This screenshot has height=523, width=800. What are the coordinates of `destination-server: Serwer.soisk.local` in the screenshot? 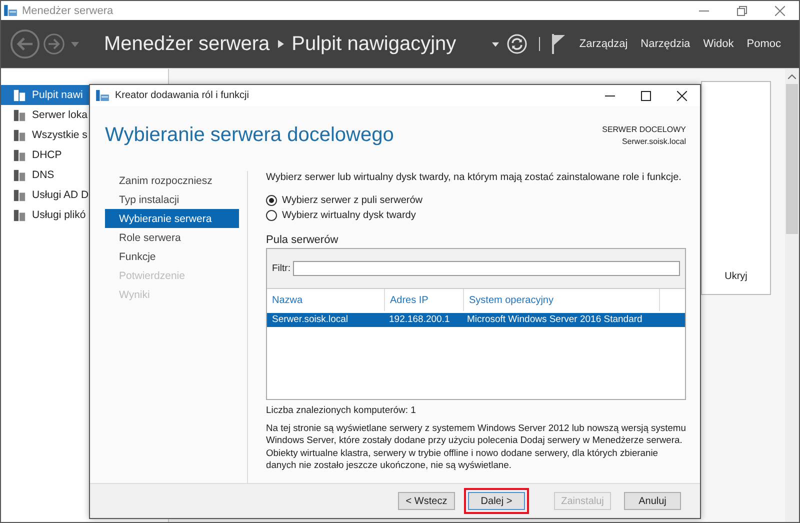 It's located at (654, 141).